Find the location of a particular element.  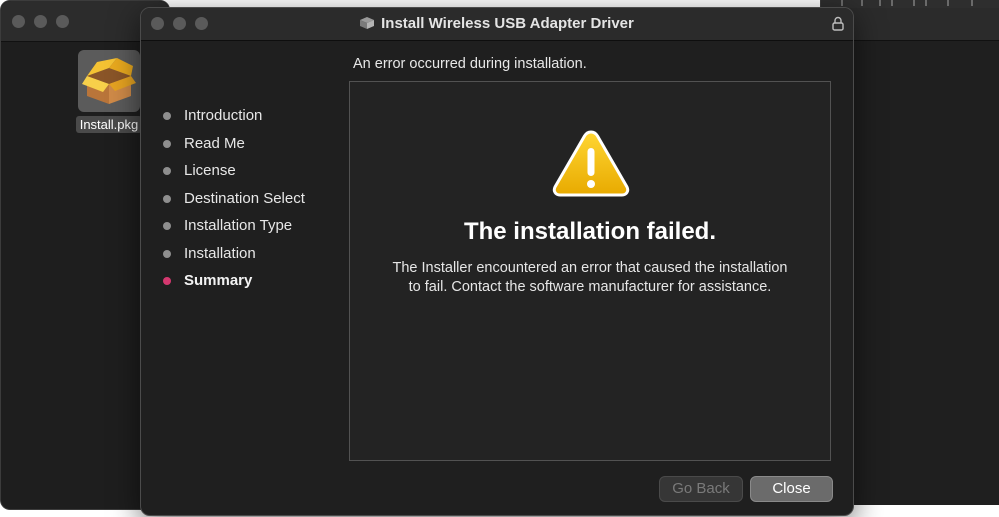

step-label: Installation is located at coordinates (220, 253).